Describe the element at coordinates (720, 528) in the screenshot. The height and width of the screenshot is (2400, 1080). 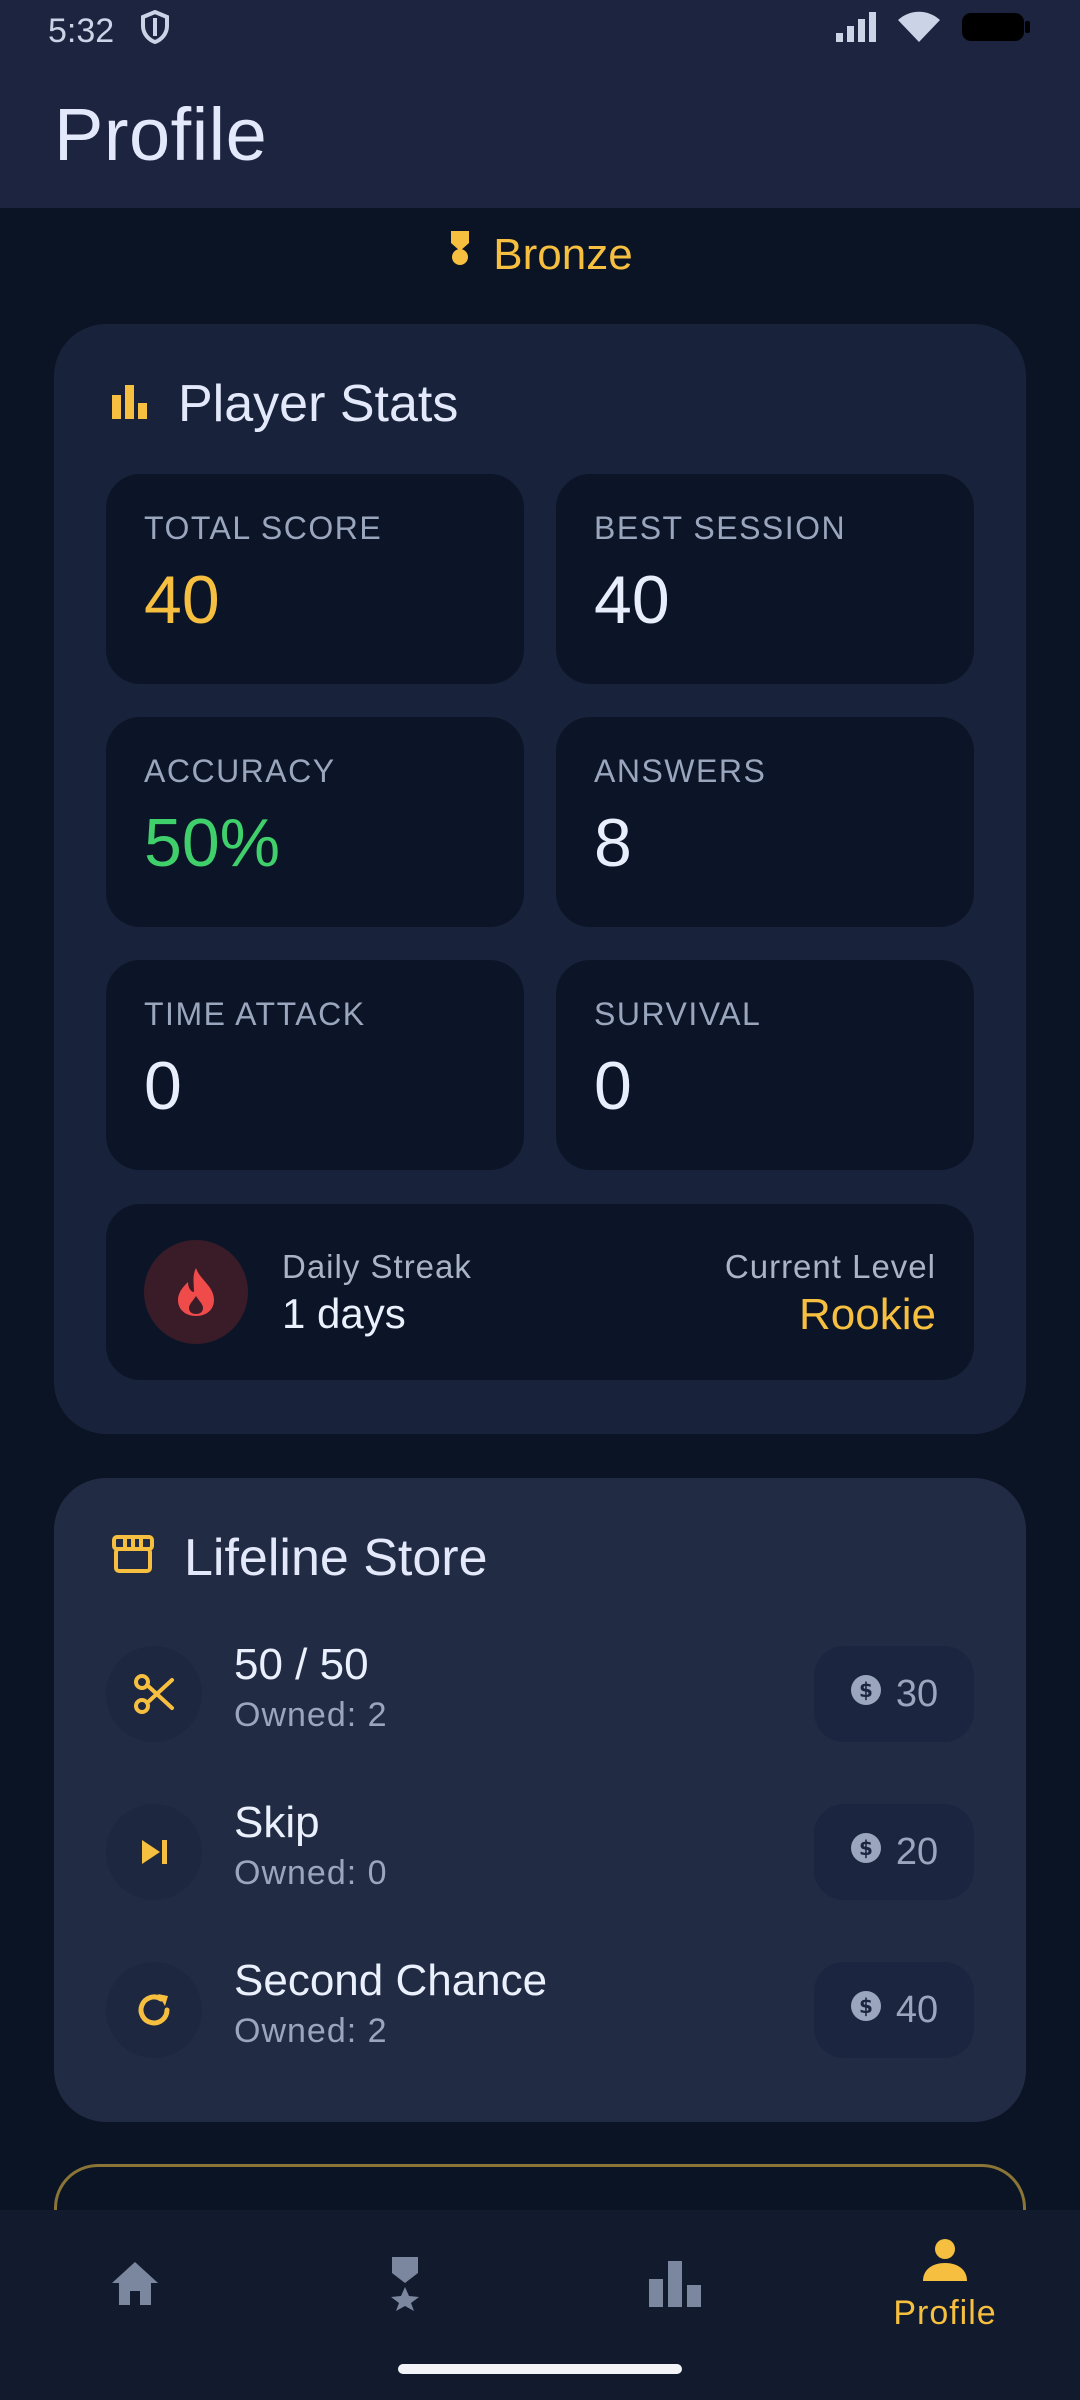
I see `stat-label: BEST SESSION` at that location.